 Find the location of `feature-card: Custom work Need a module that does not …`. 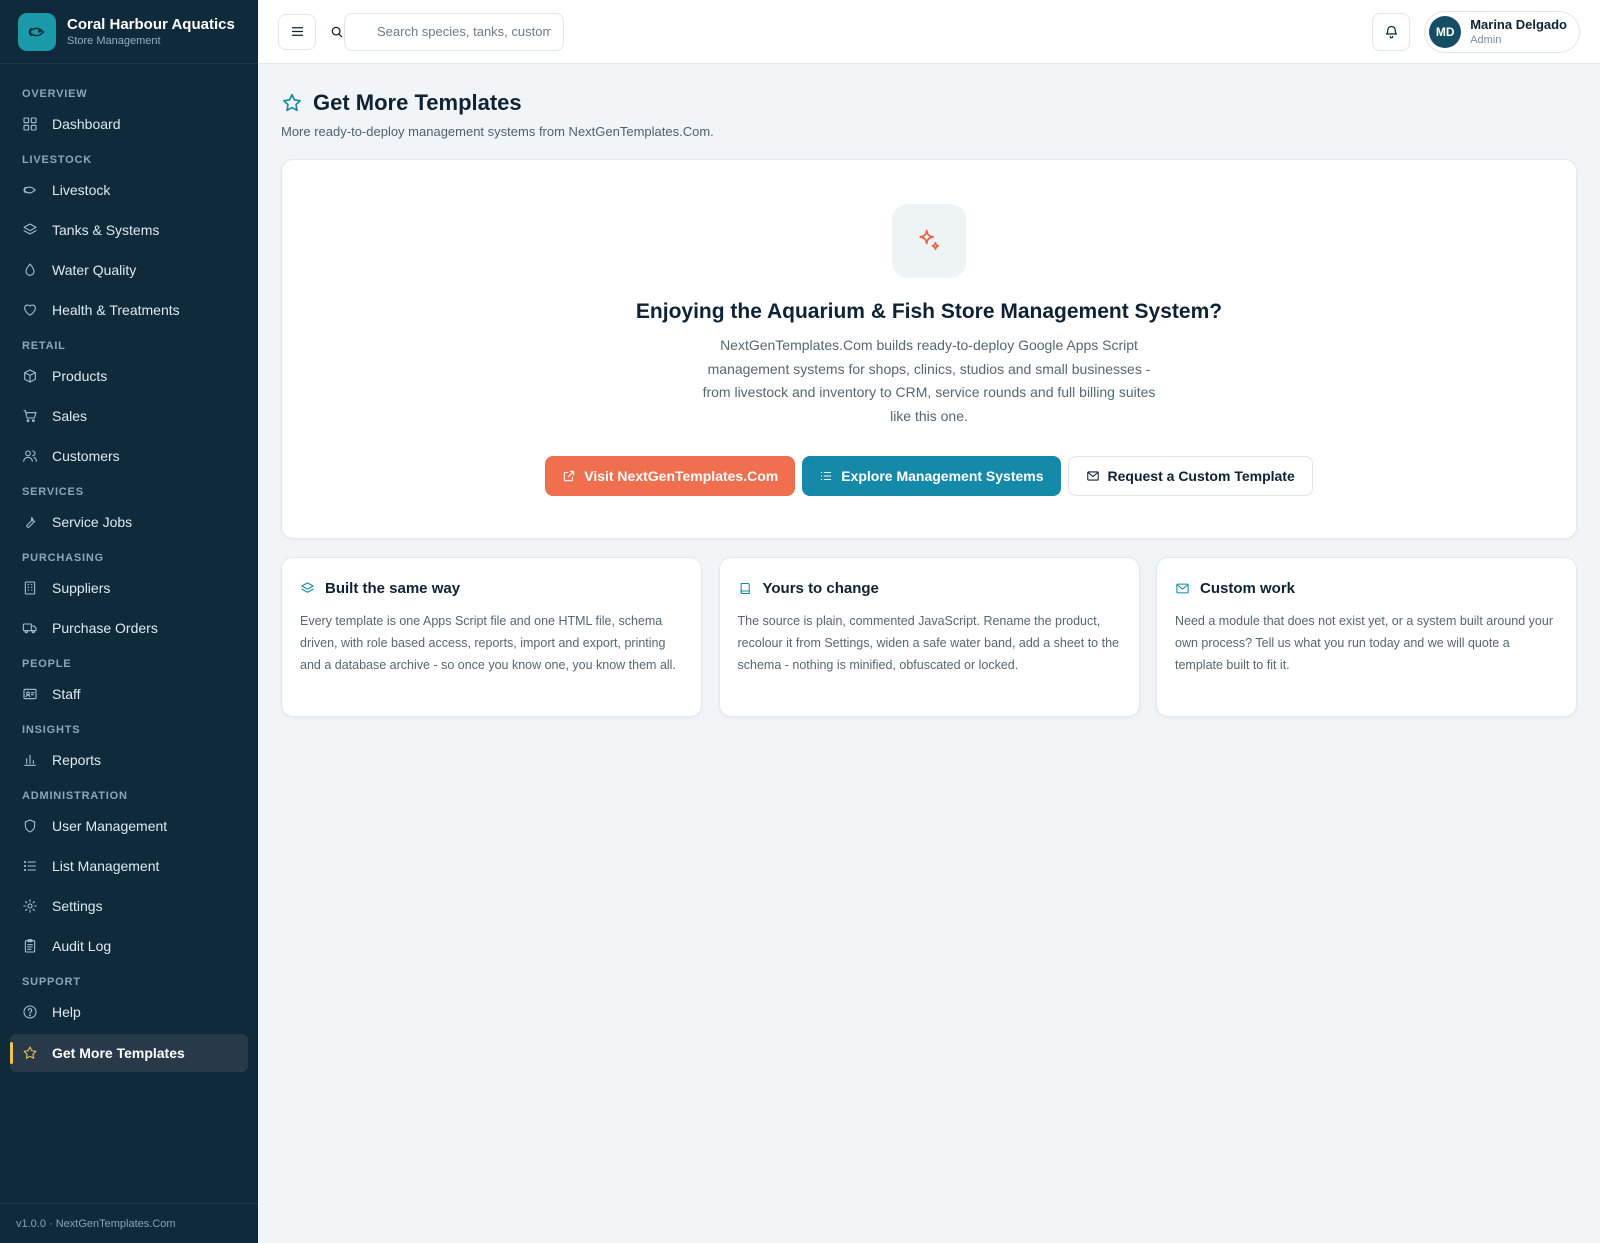

feature-card: Custom work Need a module that does not … is located at coordinates (1366, 637).